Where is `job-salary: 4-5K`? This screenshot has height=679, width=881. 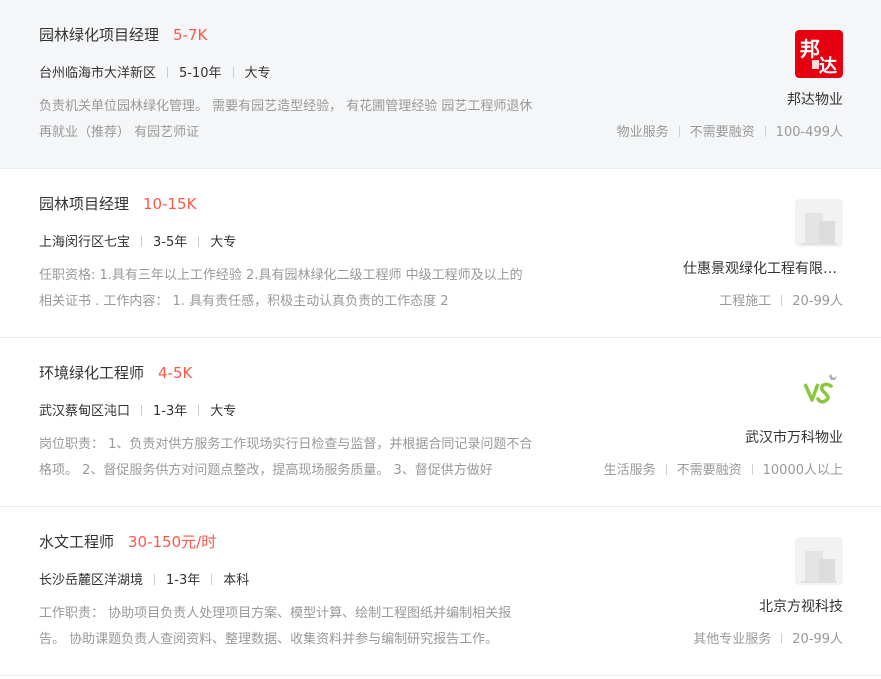 job-salary: 4-5K is located at coordinates (175, 373).